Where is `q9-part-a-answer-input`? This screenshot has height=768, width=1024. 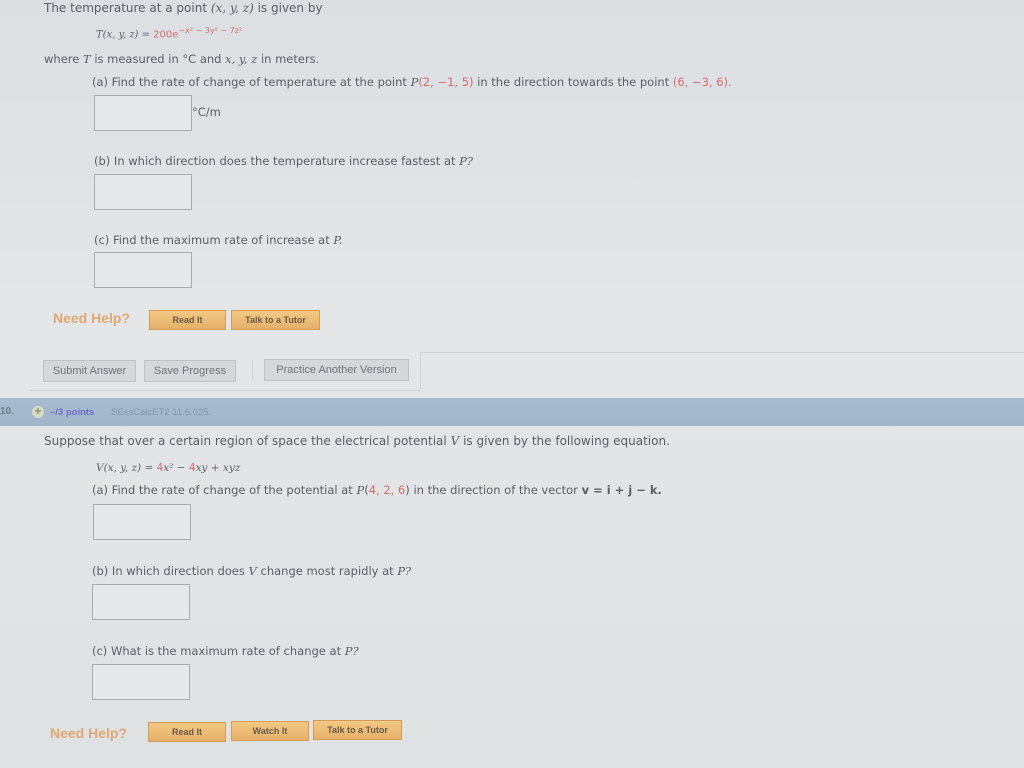 q9-part-a-answer-input is located at coordinates (143, 113).